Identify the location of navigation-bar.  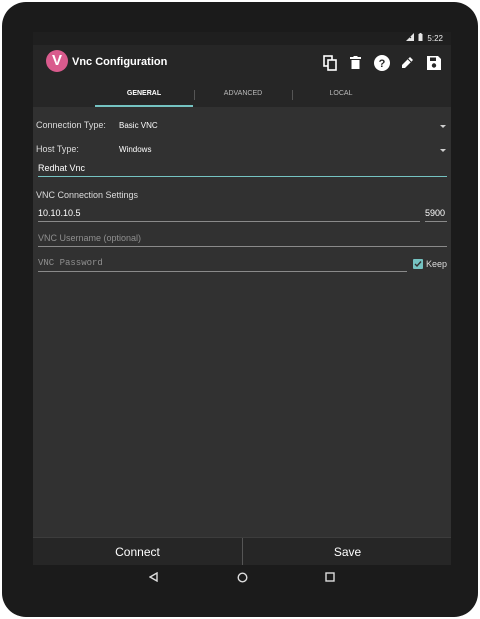
(242, 577).